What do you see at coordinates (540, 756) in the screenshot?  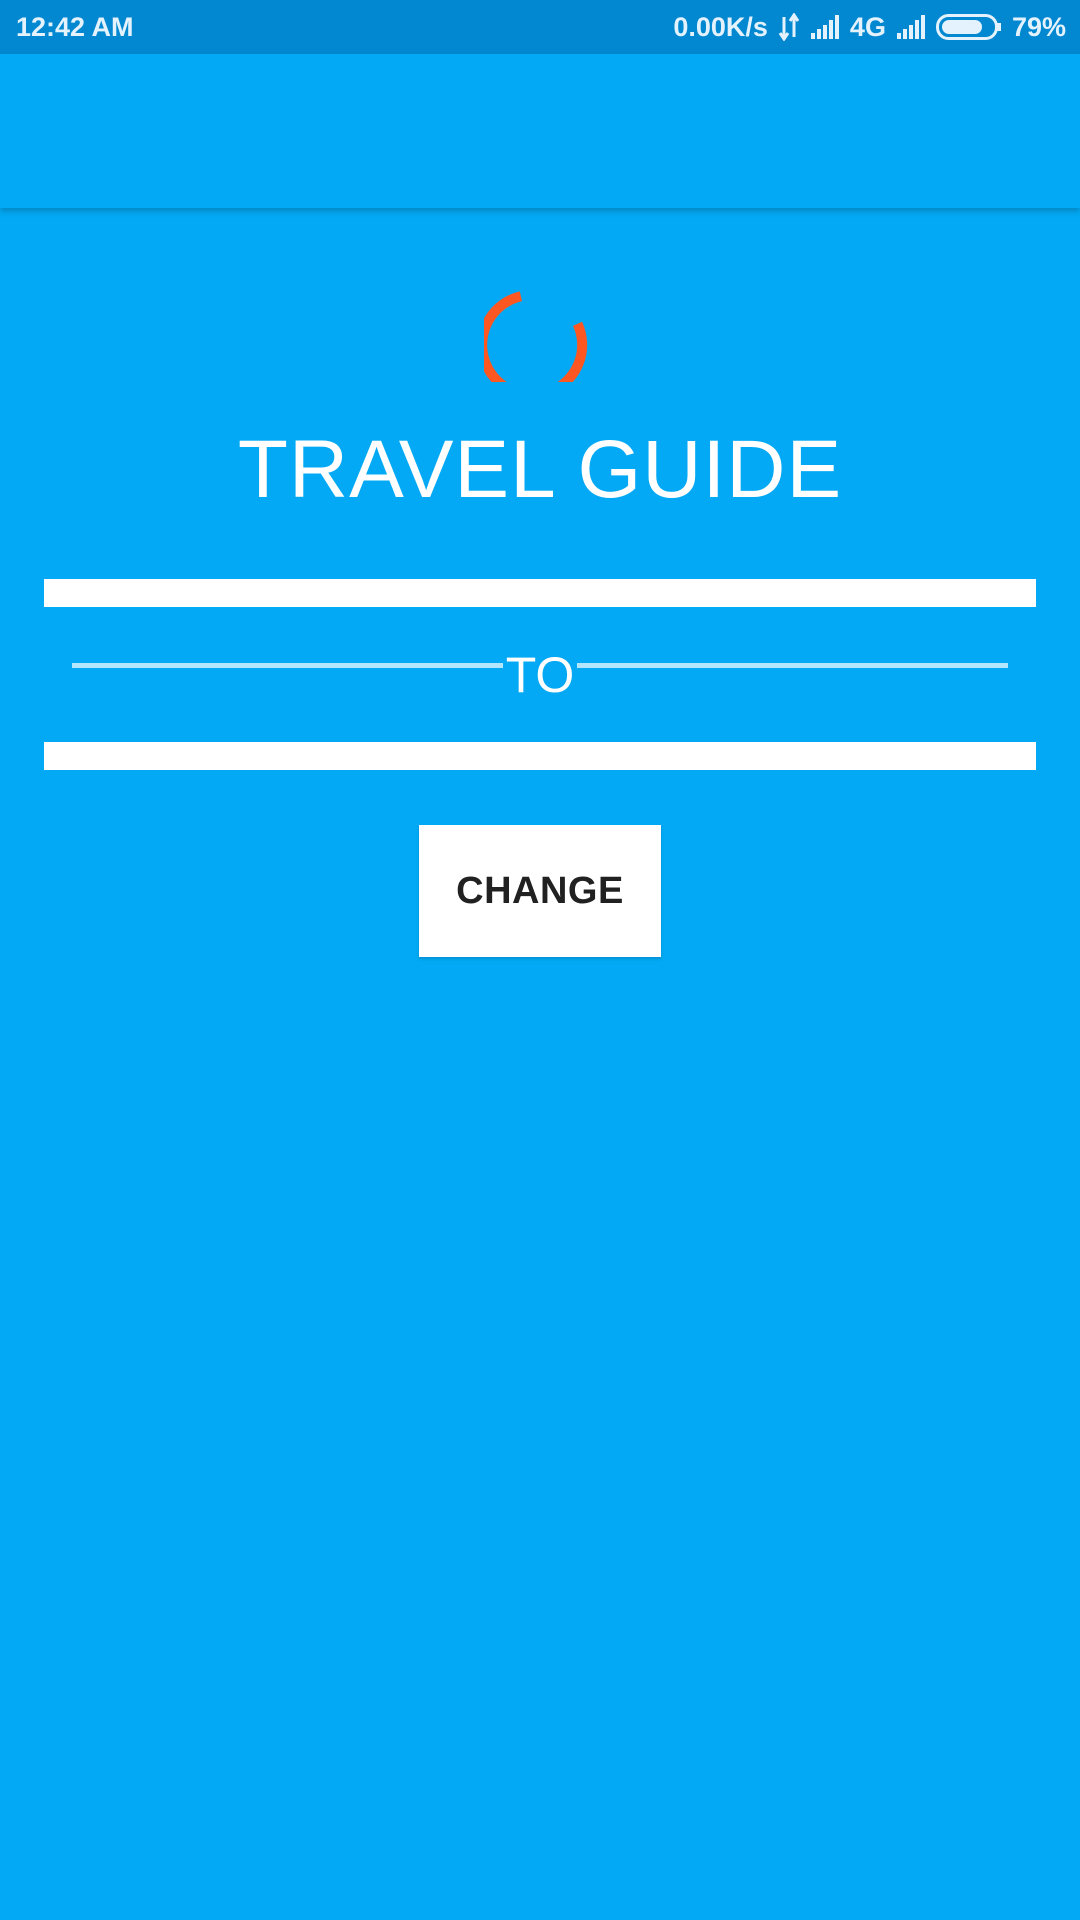 I see `to-location-input` at bounding box center [540, 756].